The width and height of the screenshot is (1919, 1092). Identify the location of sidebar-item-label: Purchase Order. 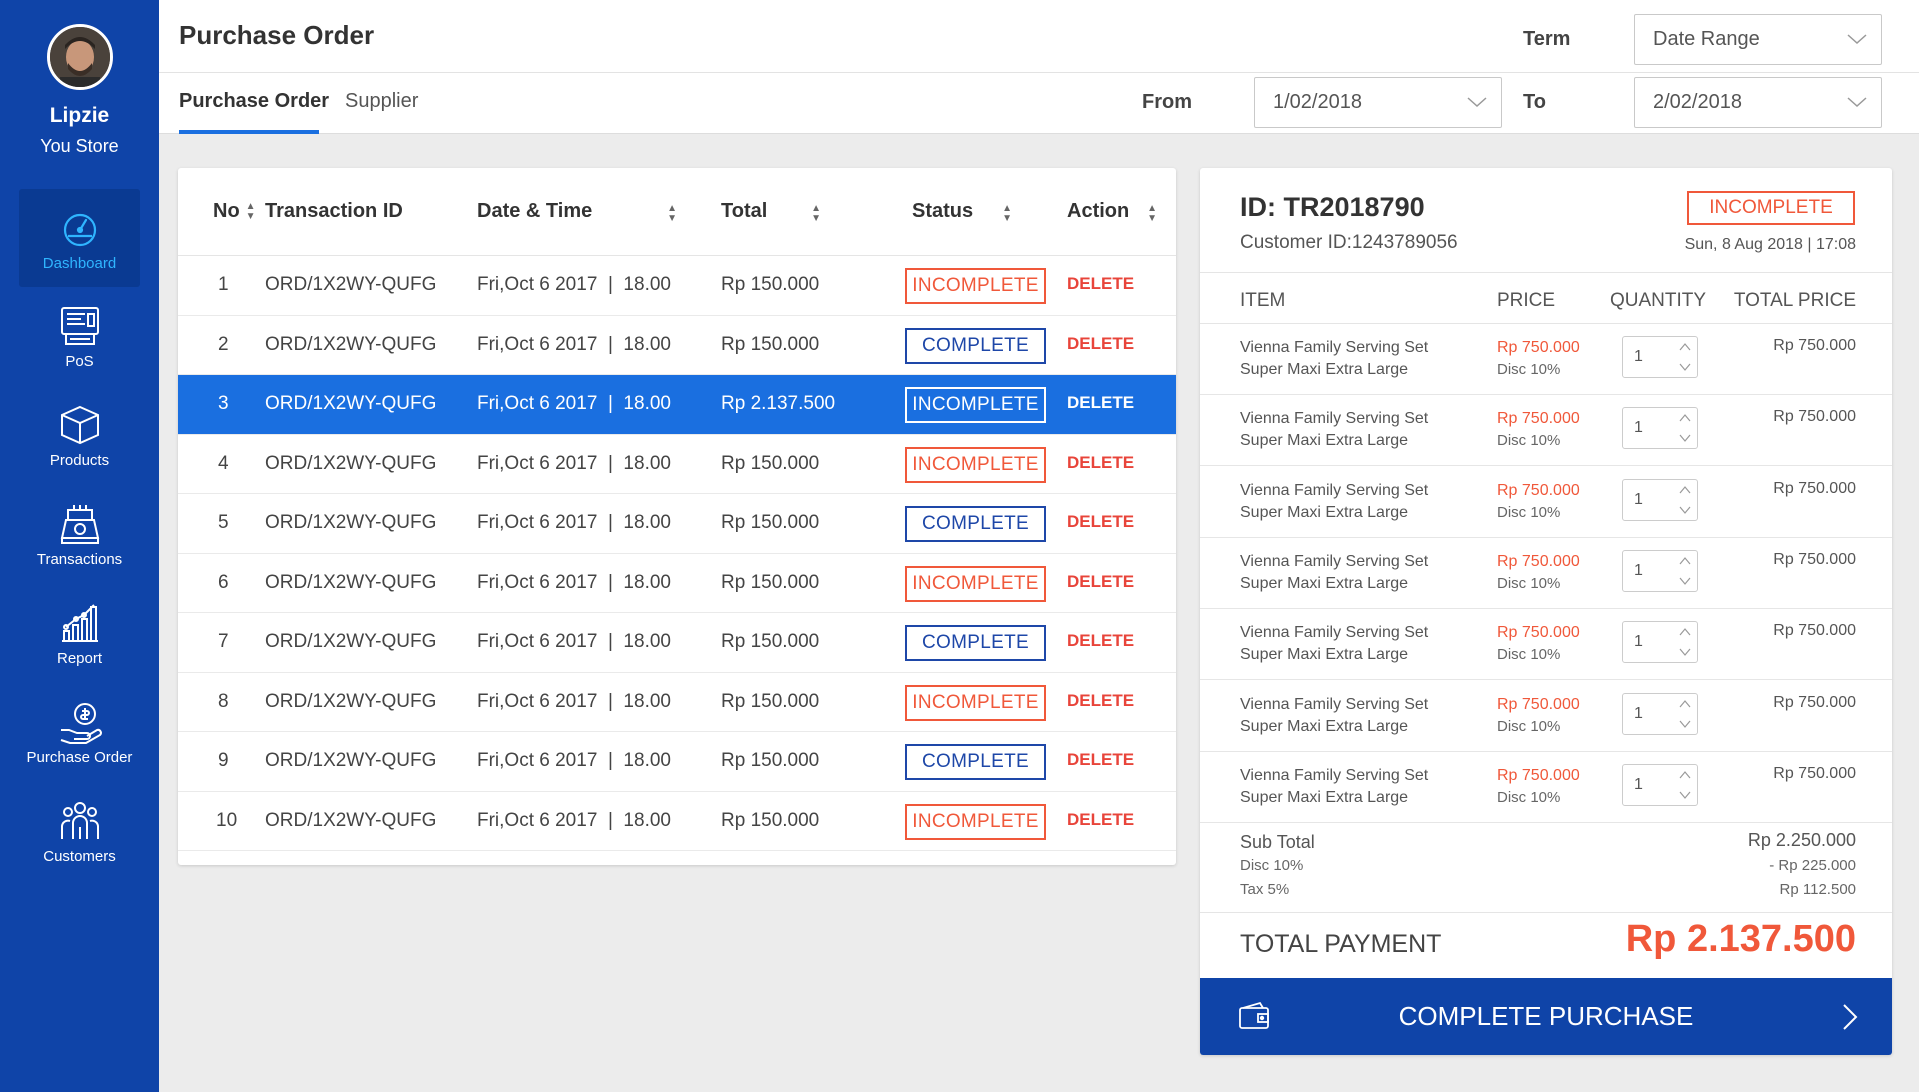
(79, 757).